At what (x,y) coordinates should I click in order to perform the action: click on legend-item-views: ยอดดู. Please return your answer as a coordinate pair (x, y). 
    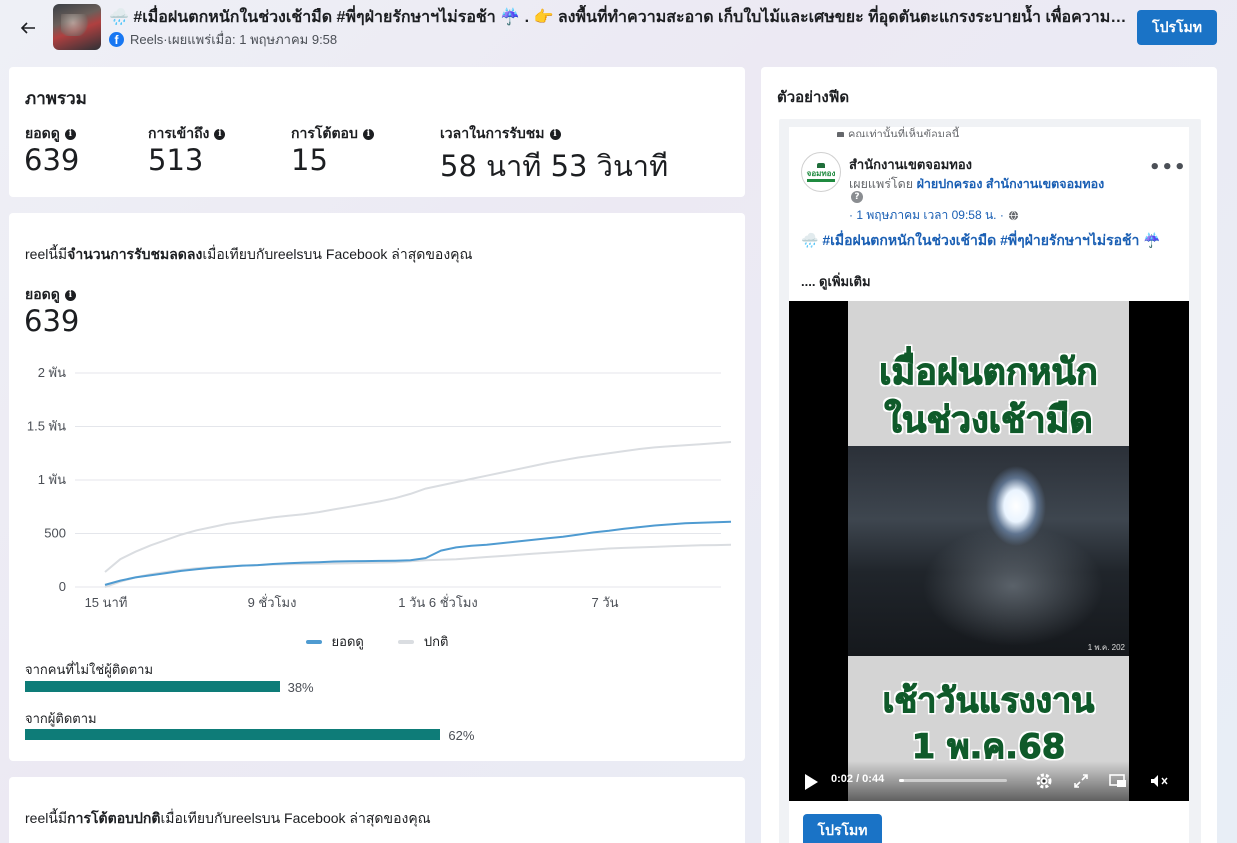
    Looking at the image, I should click on (334, 641).